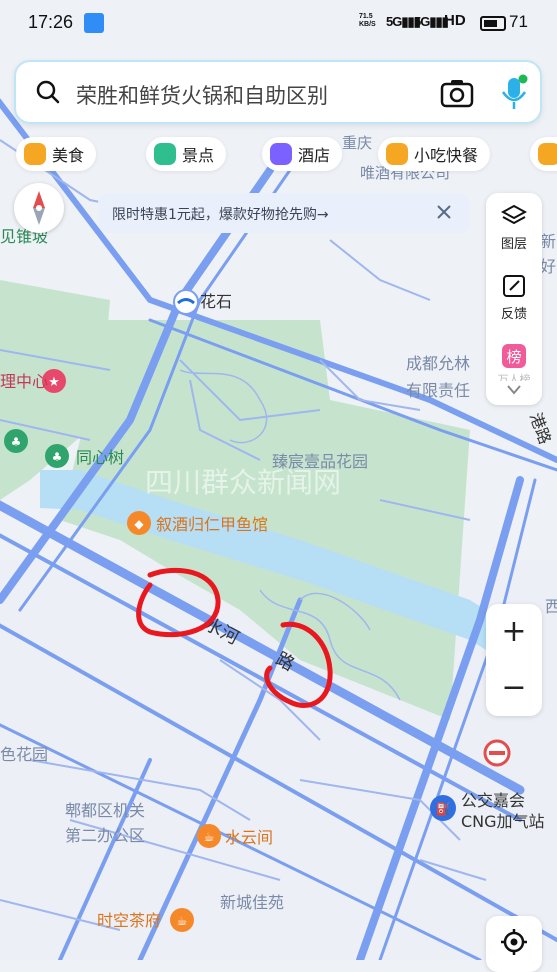  I want to click on label-chengdu-1: 成都允林, so click(438, 363).